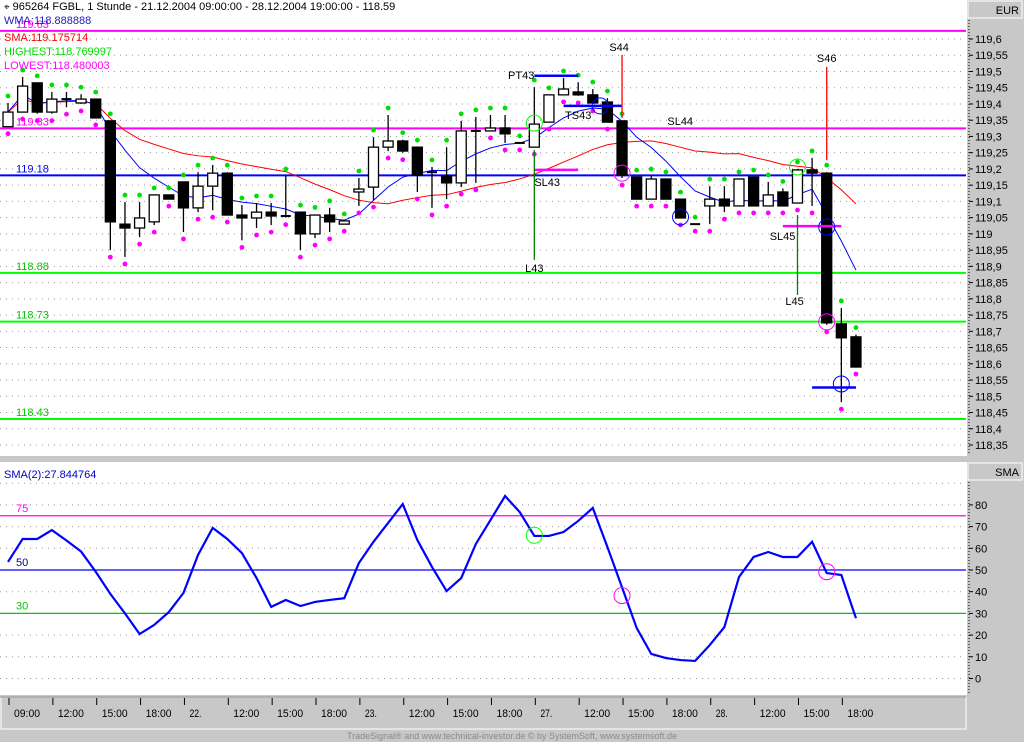 This screenshot has height=742, width=1024. I want to click on oscillator-tick-label: 60, so click(981, 549).